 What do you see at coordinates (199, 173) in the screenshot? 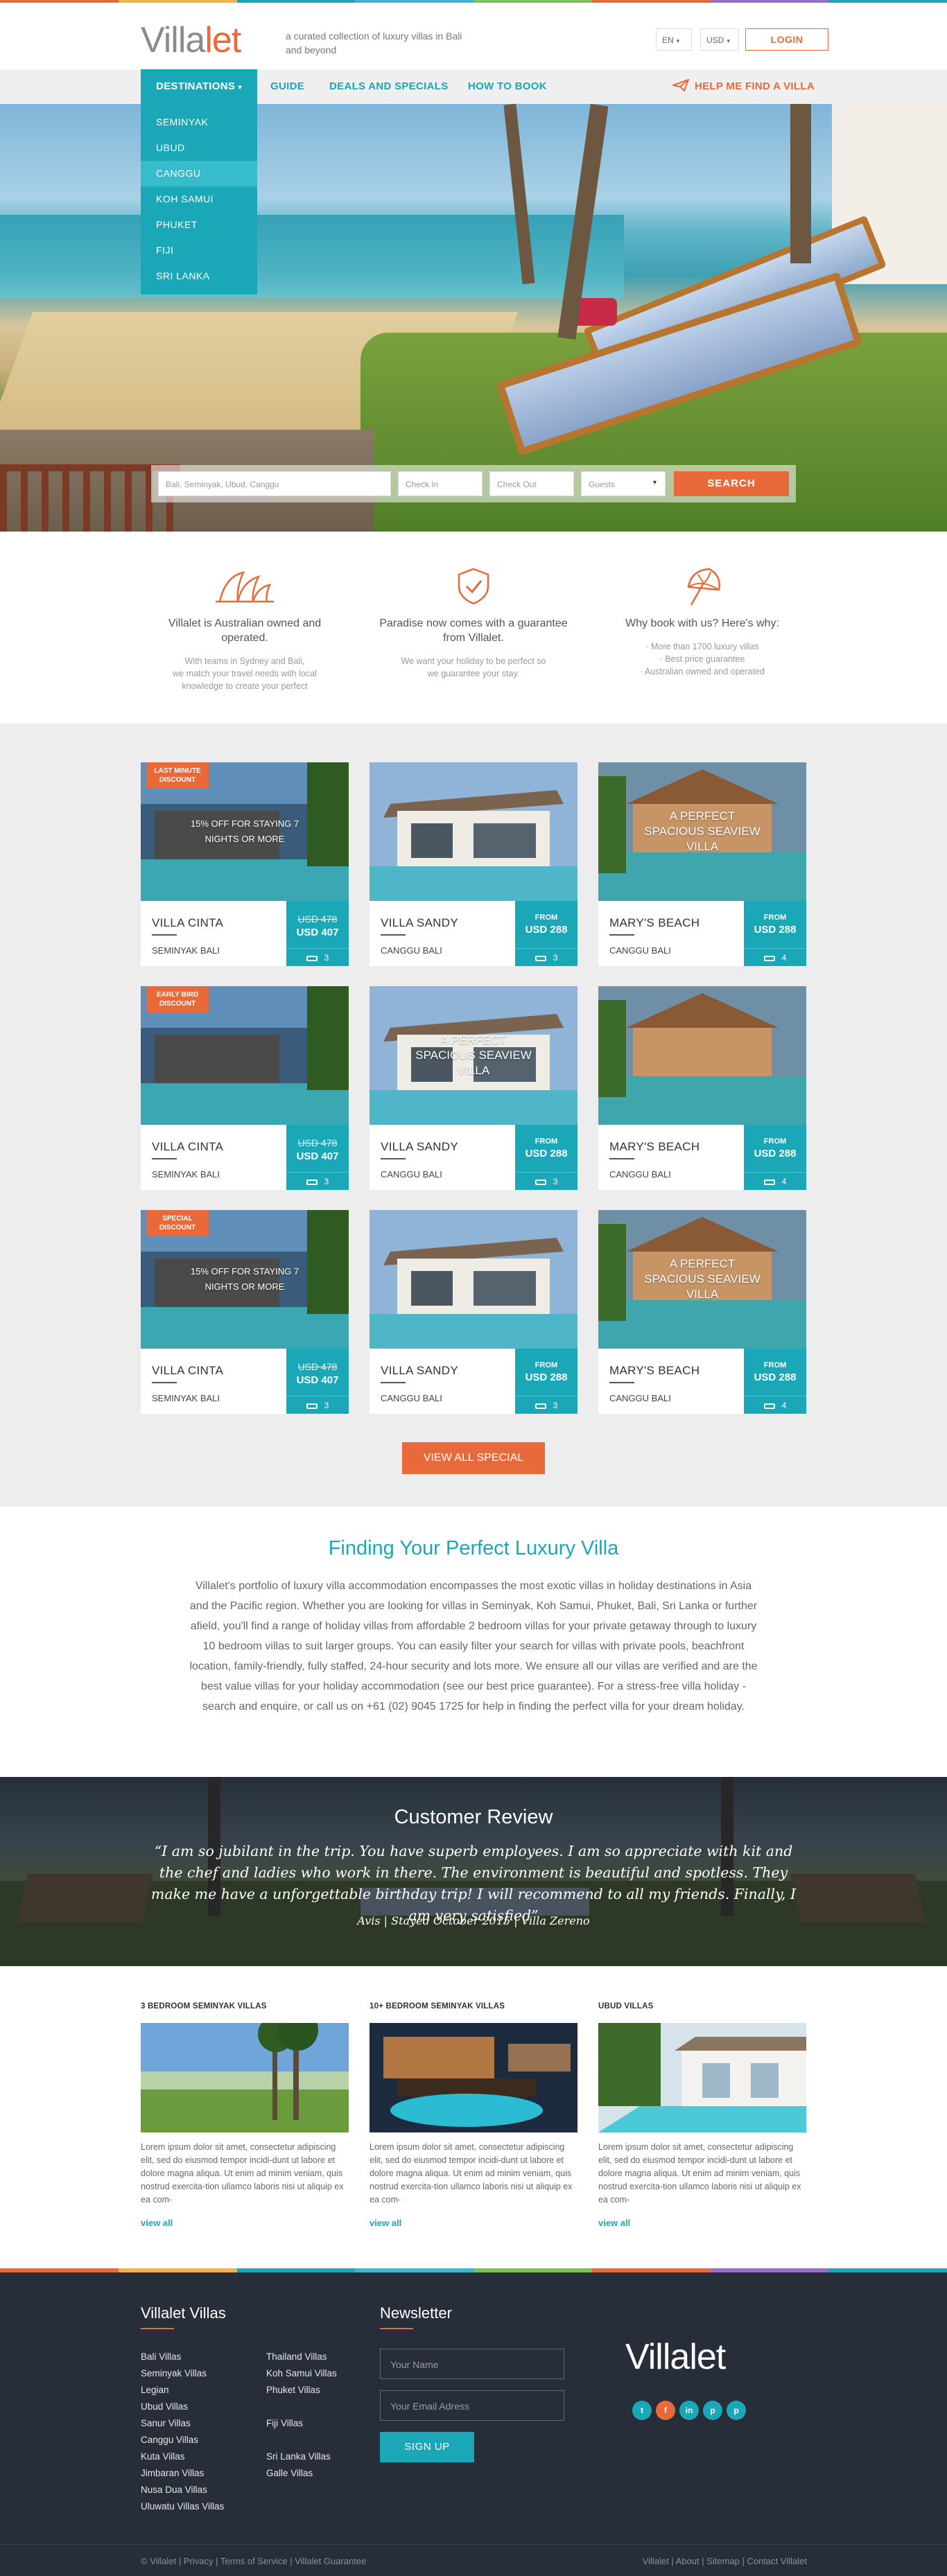
I see `dropdown-item-canggu: CANGGU` at bounding box center [199, 173].